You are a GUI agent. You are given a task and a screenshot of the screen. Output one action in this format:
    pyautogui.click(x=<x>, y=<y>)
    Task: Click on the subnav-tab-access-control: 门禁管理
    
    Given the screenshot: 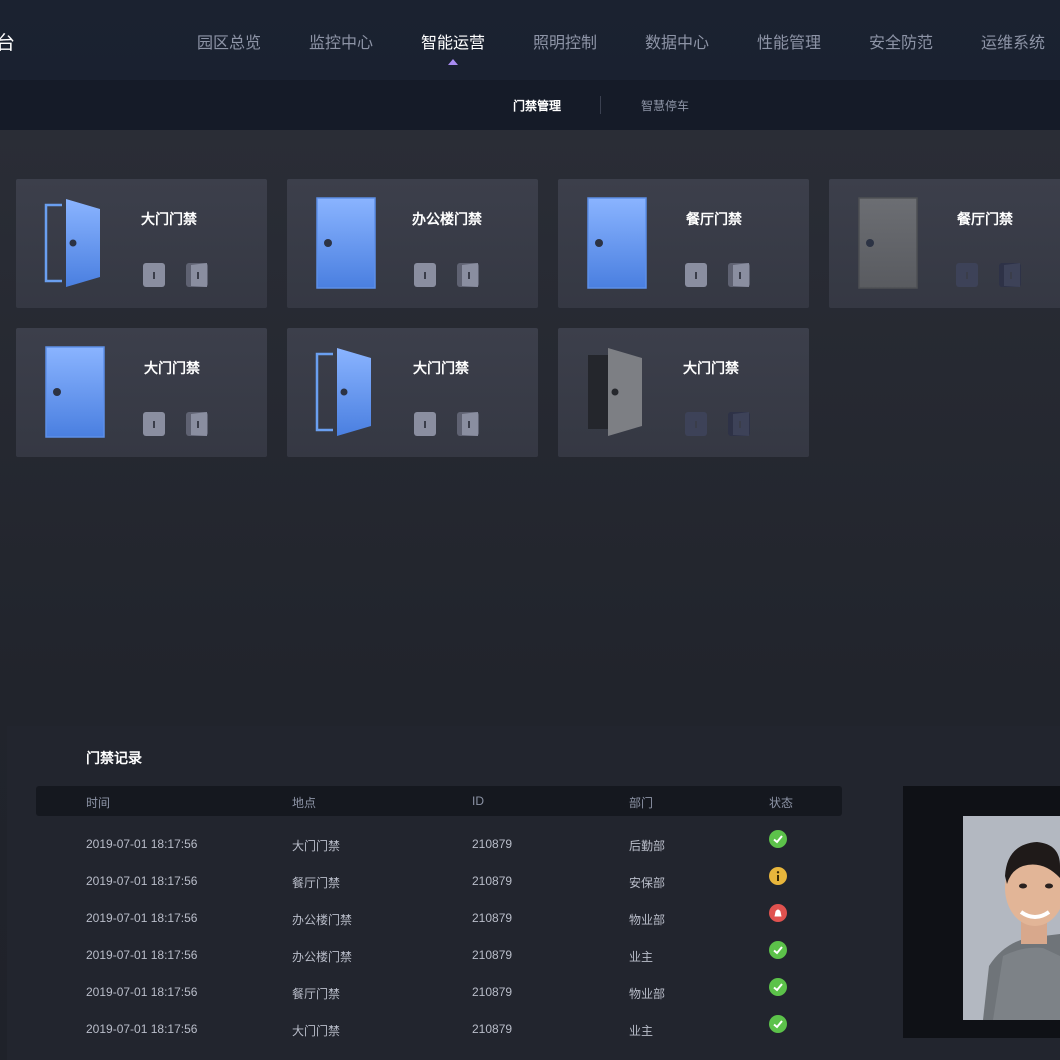 What is the action you would take?
    pyautogui.click(x=537, y=105)
    